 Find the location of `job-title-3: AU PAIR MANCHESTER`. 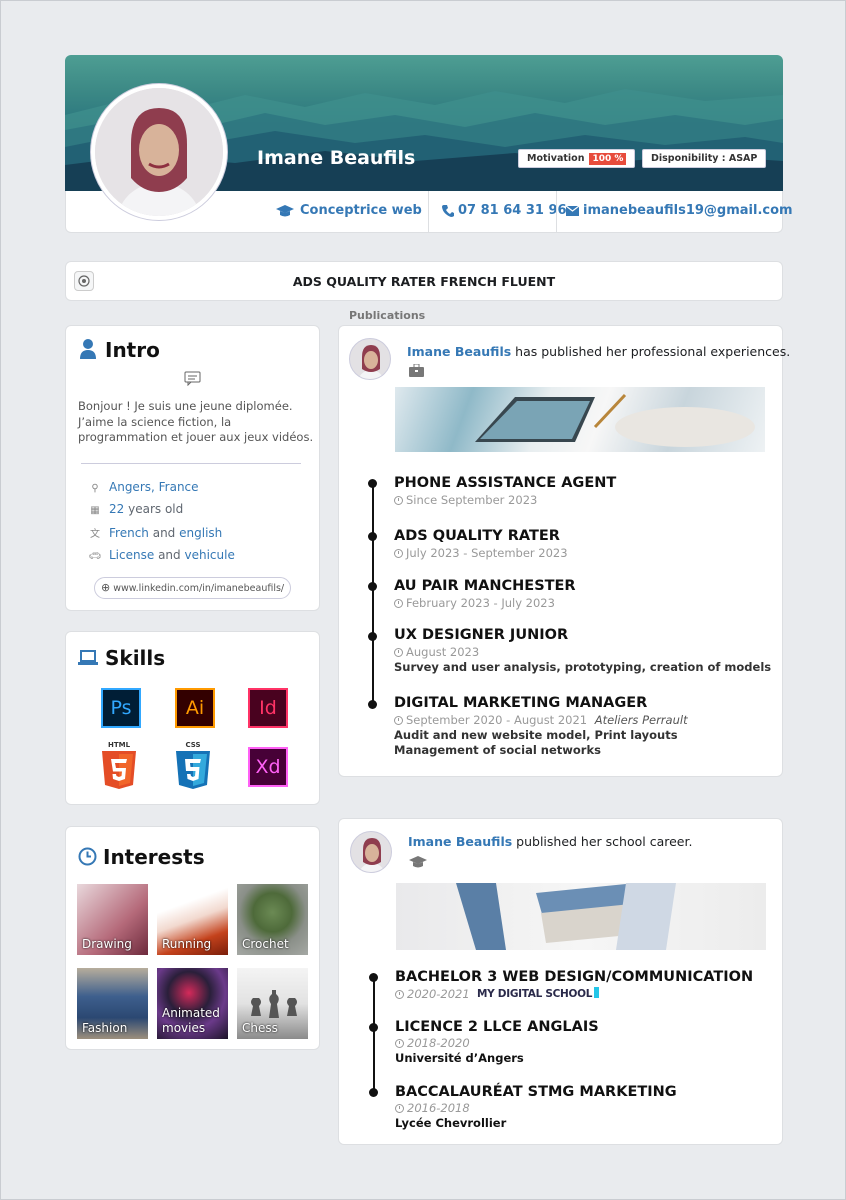

job-title-3: AU PAIR MANCHESTER is located at coordinates (485, 586).